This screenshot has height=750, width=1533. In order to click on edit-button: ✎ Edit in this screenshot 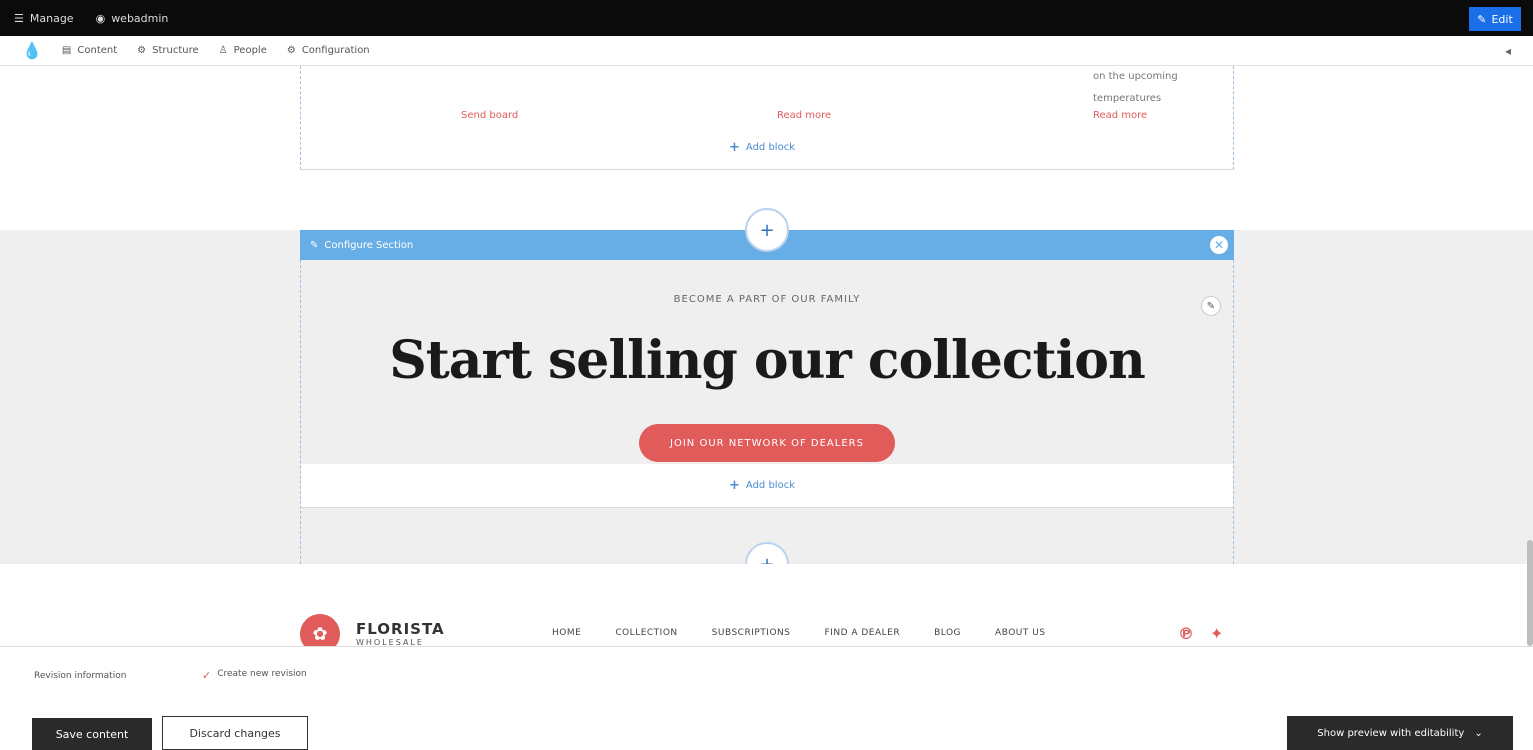, I will do `click(1495, 19)`.